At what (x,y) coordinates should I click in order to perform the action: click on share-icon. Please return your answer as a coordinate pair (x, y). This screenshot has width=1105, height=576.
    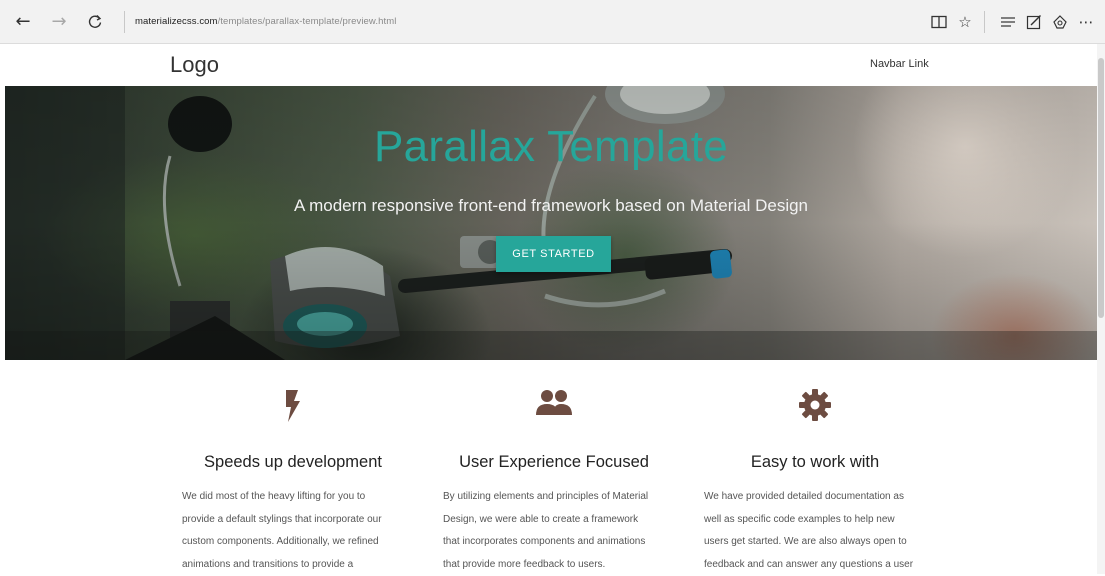
    Looking at the image, I should click on (1060, 22).